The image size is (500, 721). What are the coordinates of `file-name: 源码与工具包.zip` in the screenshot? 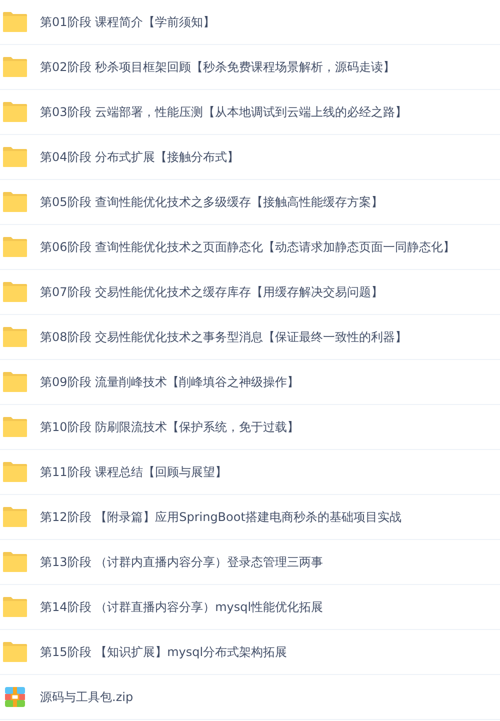 It's located at (87, 697).